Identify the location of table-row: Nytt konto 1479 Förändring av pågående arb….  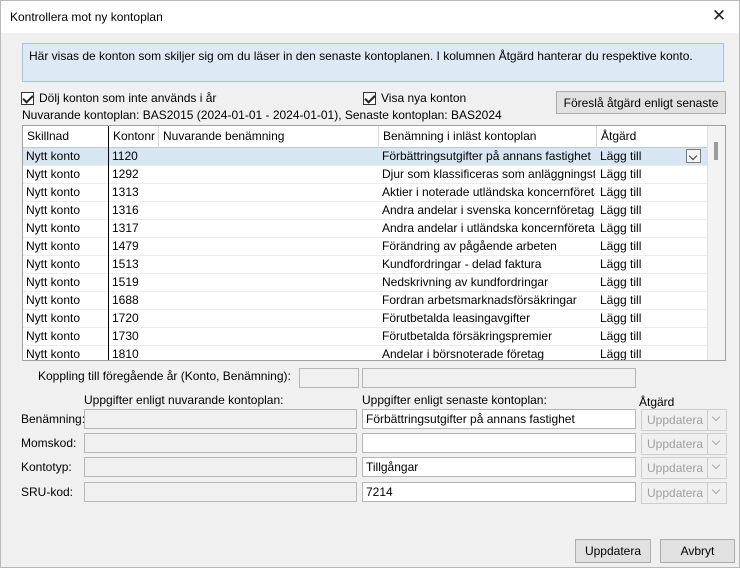
(365, 247).